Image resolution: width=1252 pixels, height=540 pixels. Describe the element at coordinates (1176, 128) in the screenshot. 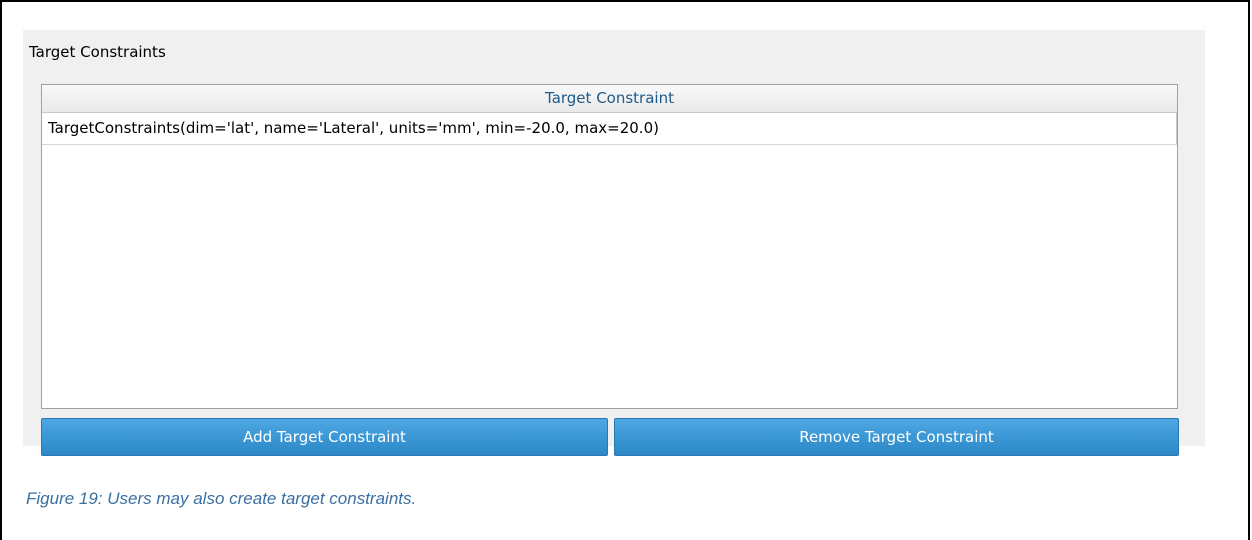

I see `row-divider` at that location.